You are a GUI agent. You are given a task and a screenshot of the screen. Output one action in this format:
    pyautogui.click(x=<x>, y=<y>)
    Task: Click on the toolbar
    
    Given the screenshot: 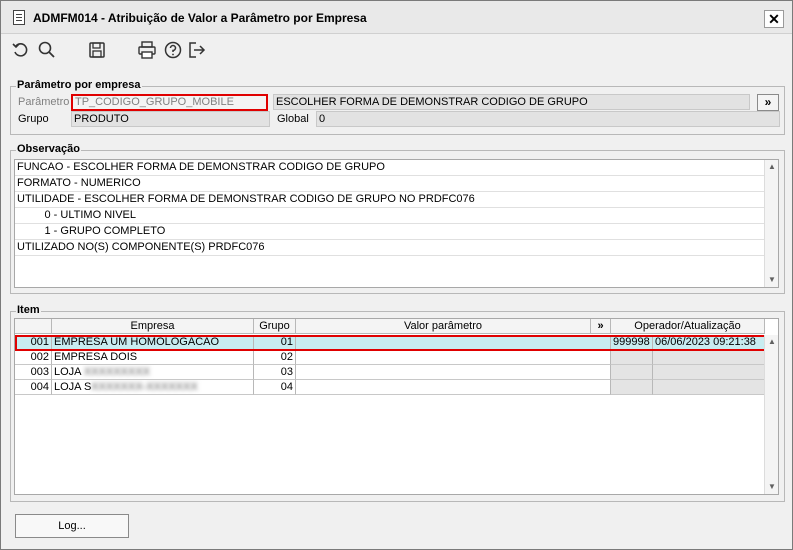 What is the action you would take?
    pyautogui.click(x=396, y=50)
    